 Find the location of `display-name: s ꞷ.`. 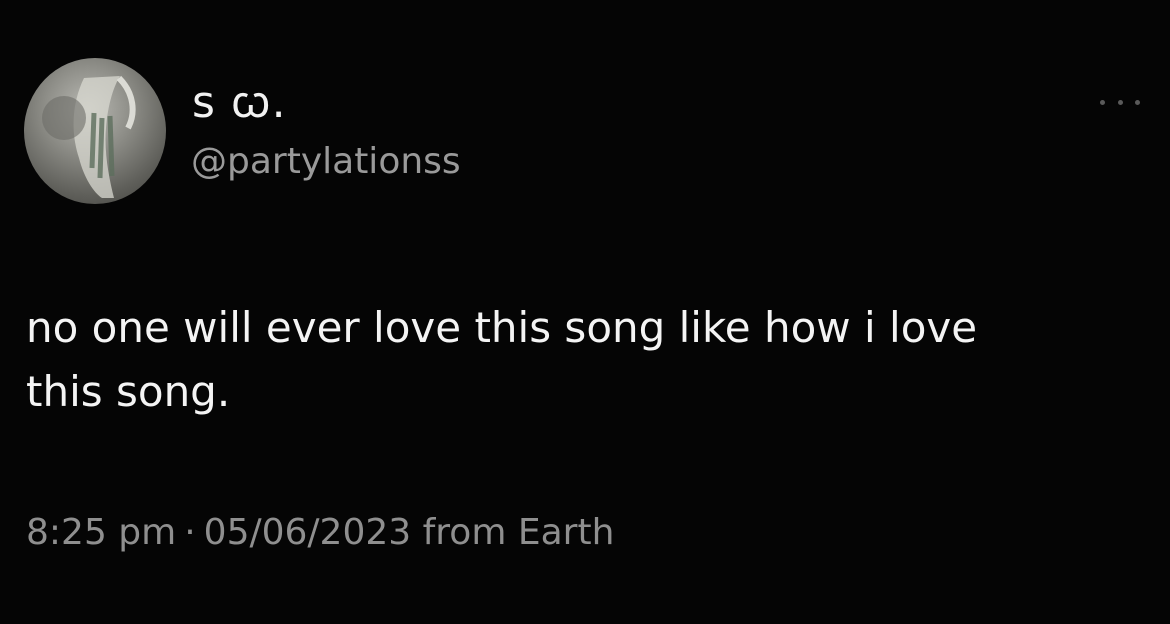

display-name: s ꞷ. is located at coordinates (239, 103).